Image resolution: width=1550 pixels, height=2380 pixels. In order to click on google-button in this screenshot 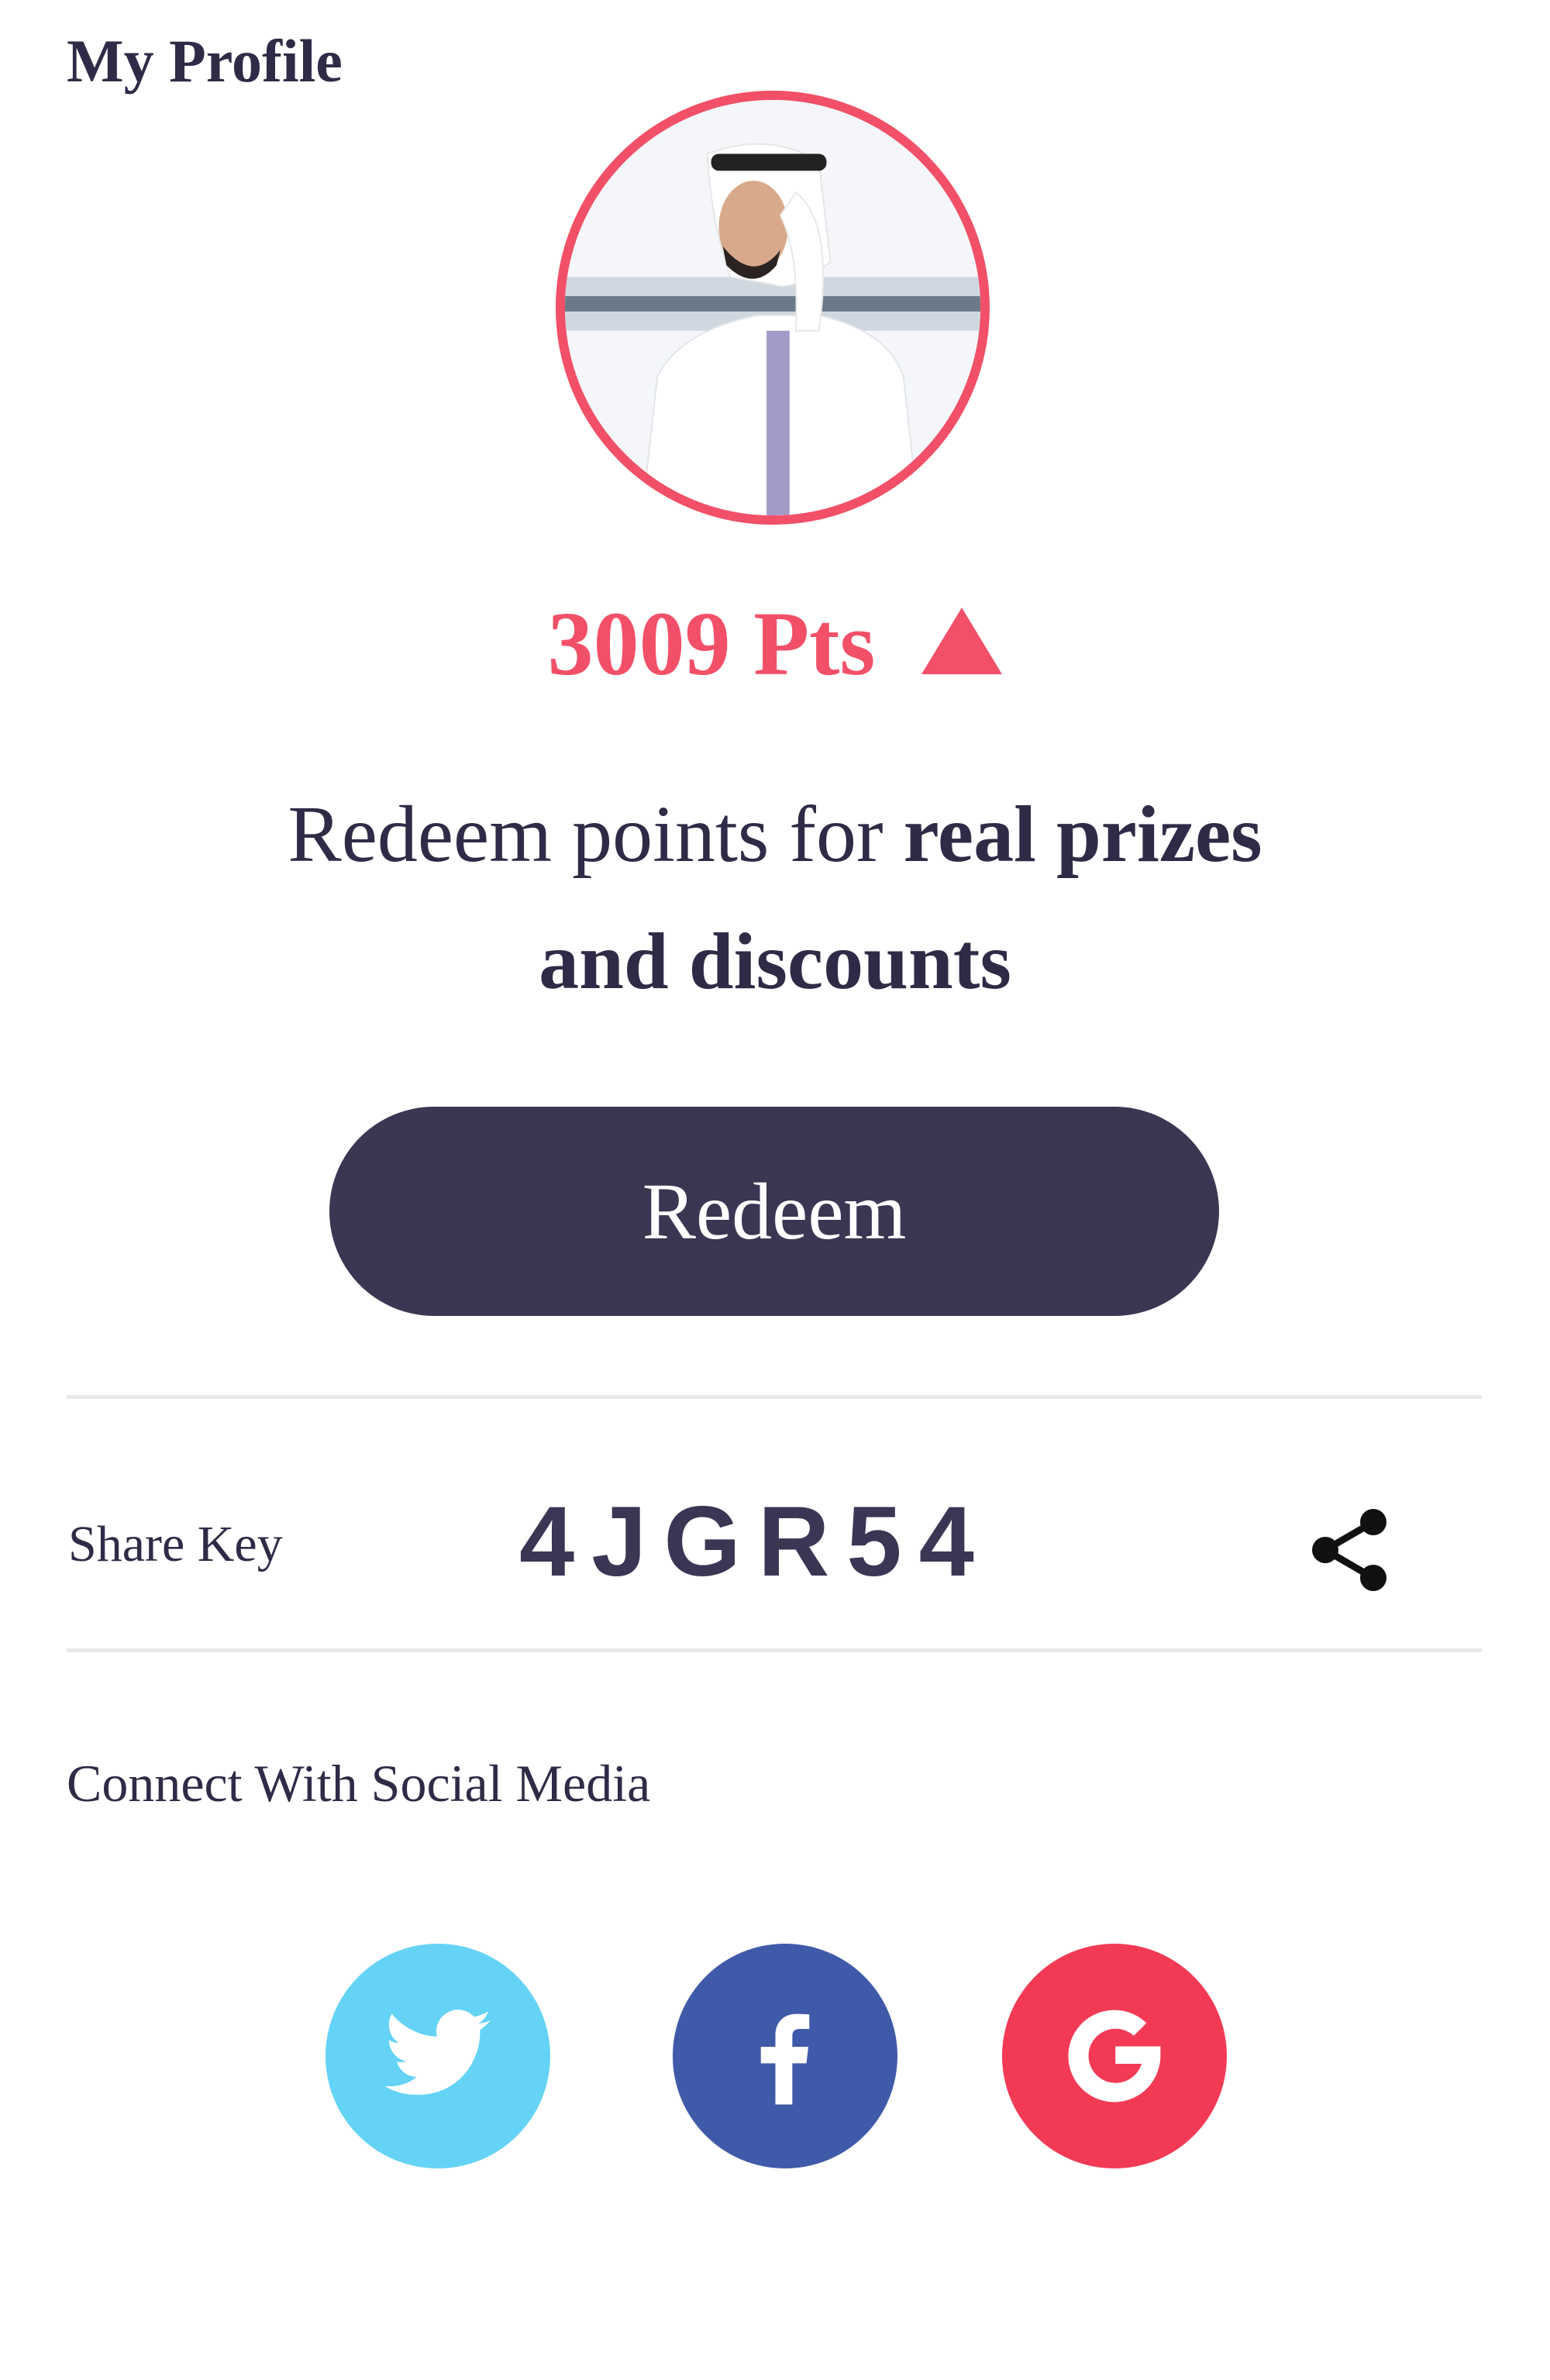, I will do `click(1114, 2056)`.